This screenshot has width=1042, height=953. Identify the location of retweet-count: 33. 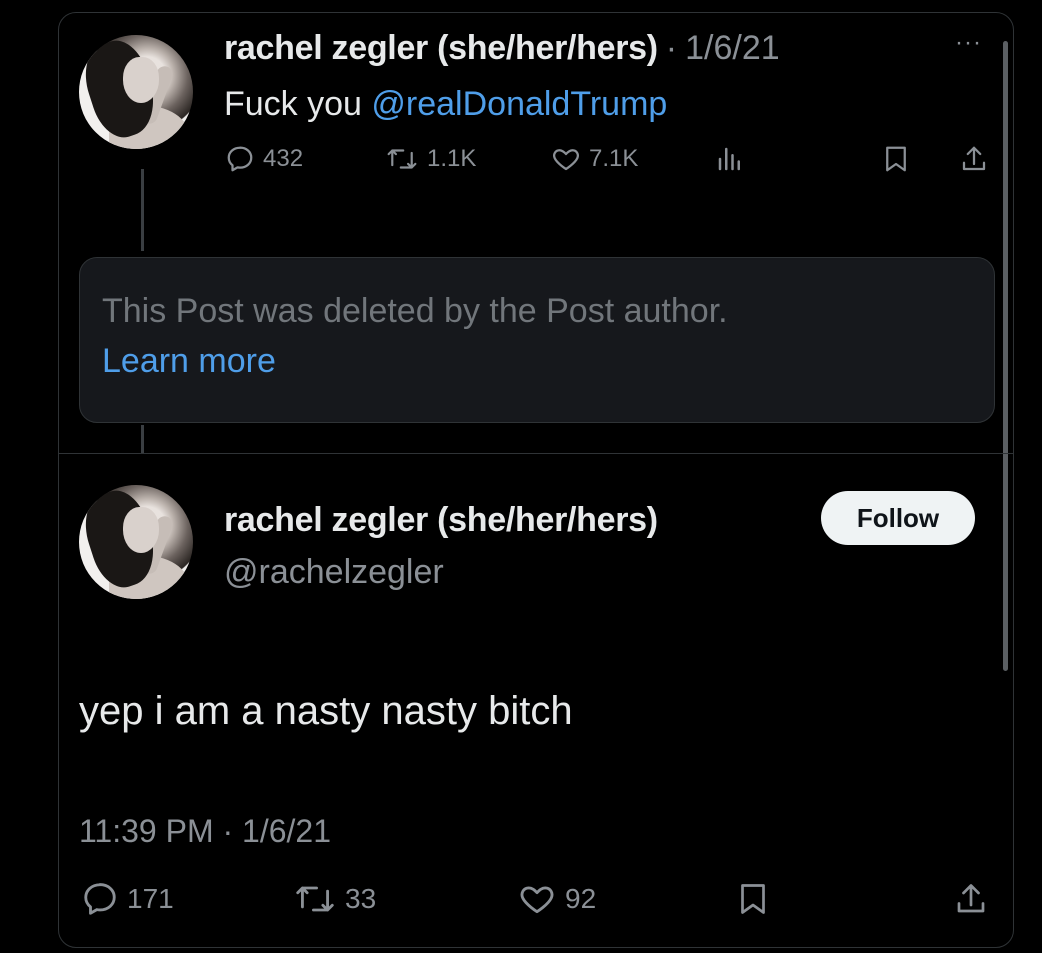
(361, 898).